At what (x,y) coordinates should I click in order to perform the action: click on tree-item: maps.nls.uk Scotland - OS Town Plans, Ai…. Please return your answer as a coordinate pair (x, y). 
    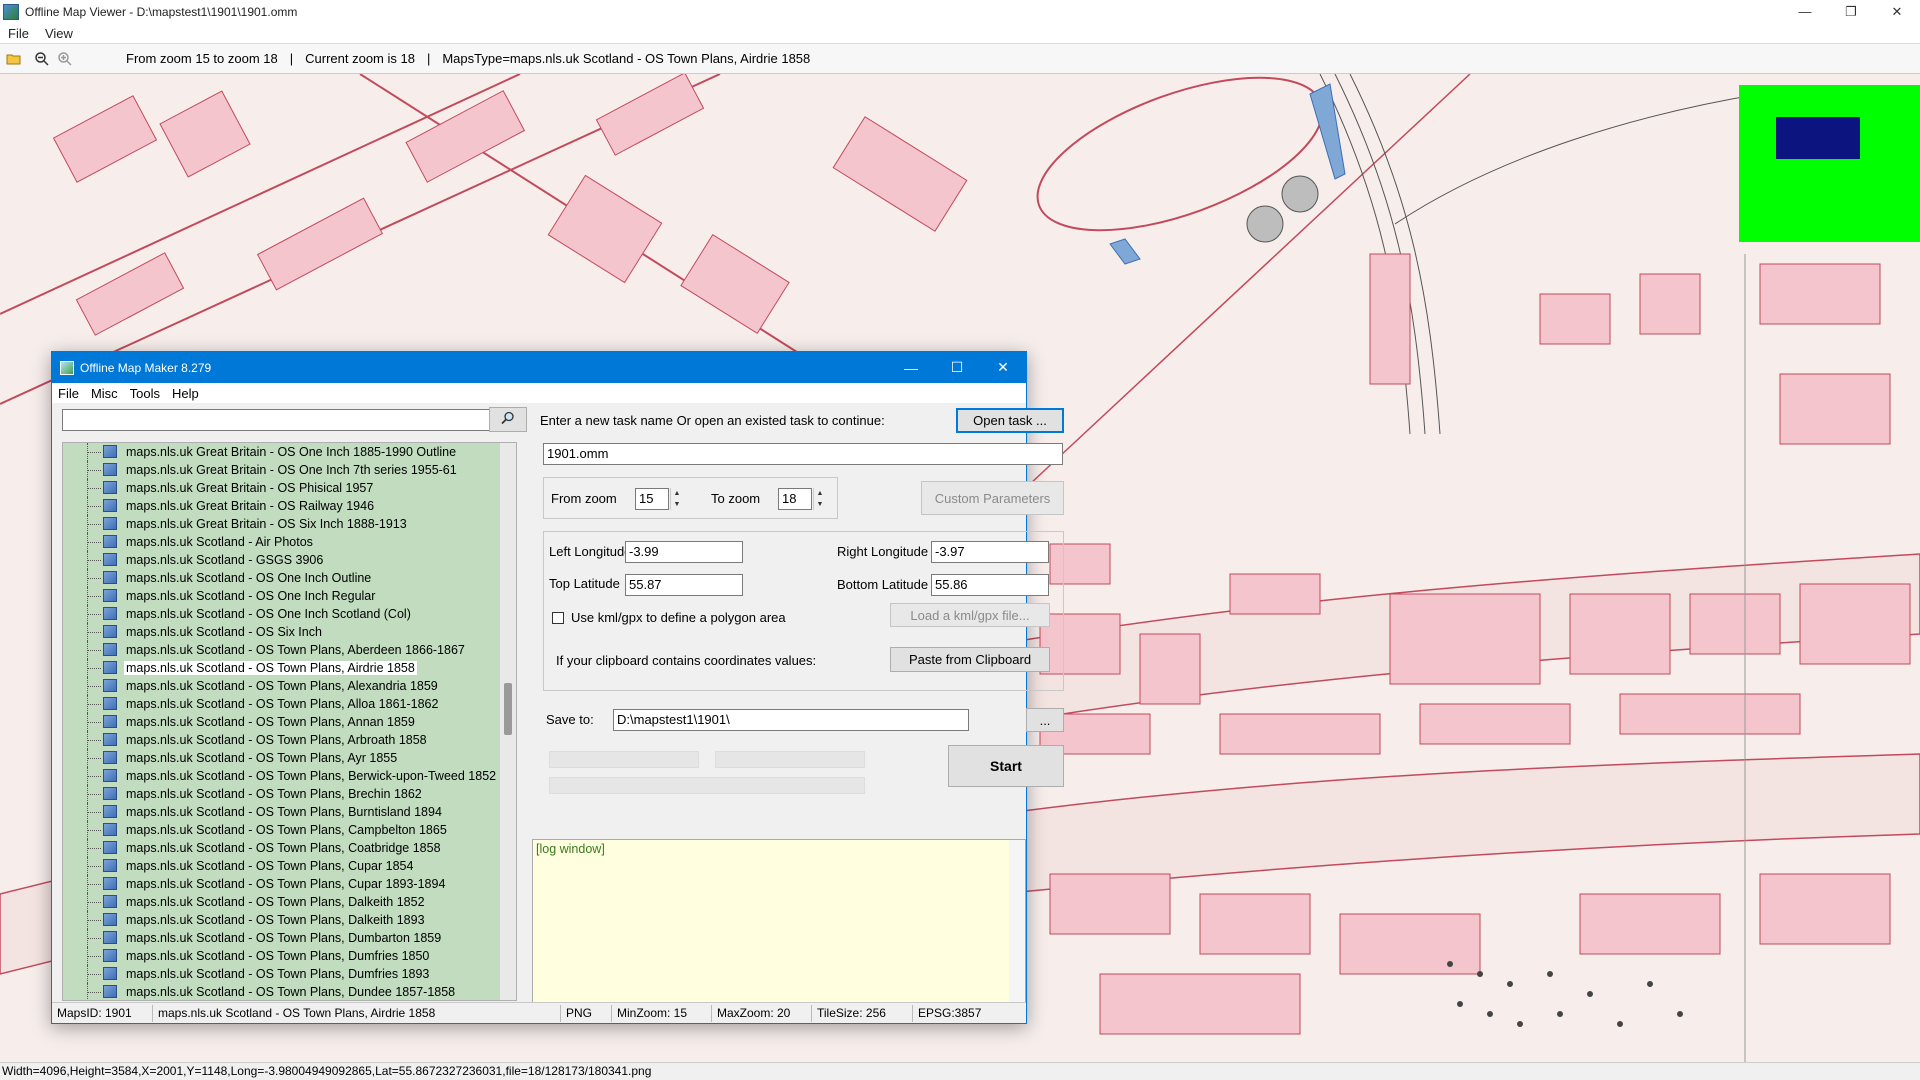
    Looking at the image, I should click on (289, 668).